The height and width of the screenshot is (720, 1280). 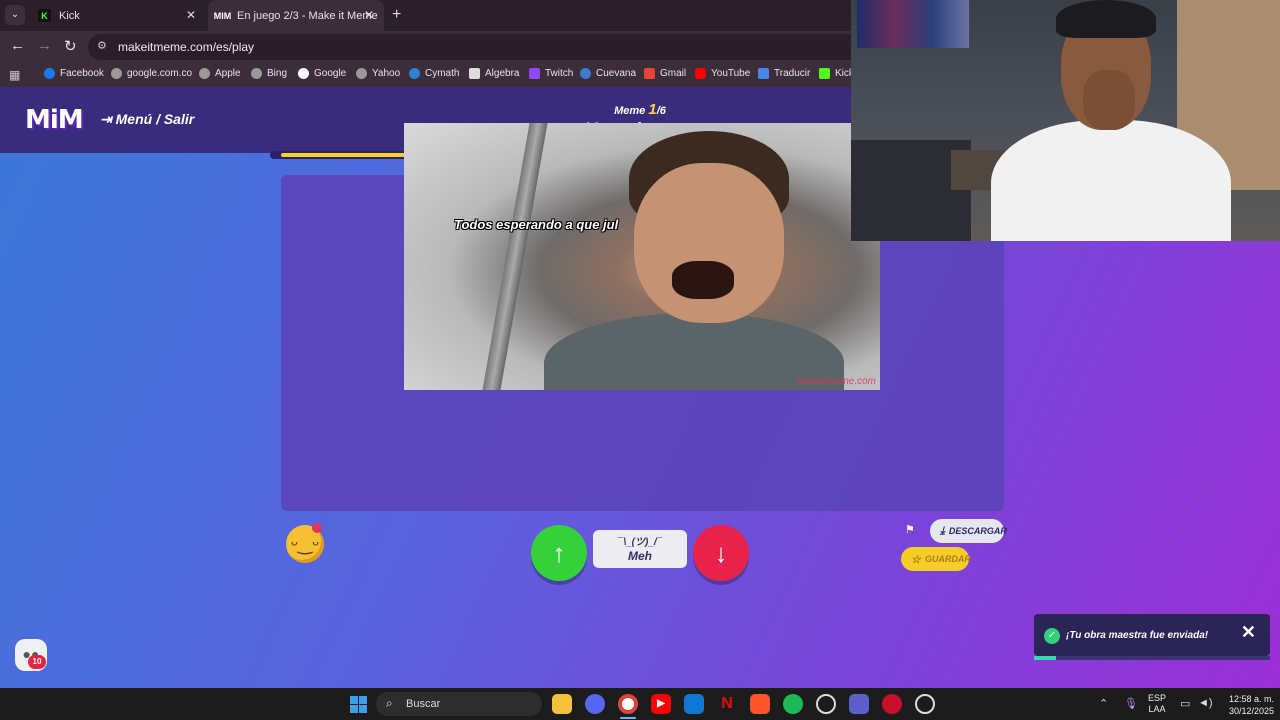 I want to click on arrow-up-icon: ↑, so click(x=559, y=553).